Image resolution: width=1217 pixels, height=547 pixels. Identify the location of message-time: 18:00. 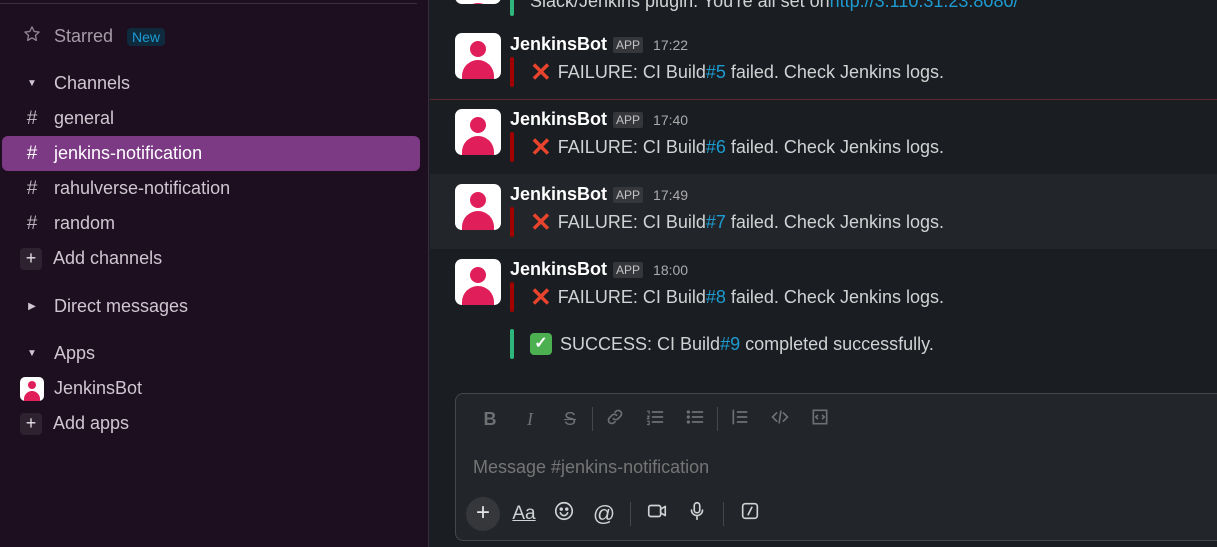
(670, 270).